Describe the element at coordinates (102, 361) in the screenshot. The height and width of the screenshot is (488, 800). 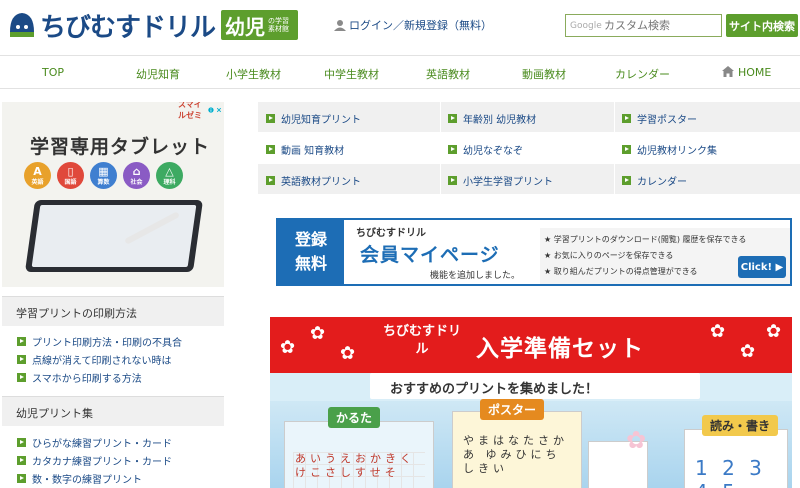
I see `sidebar-link-label: 点線が消えて印刷されない時は` at that location.